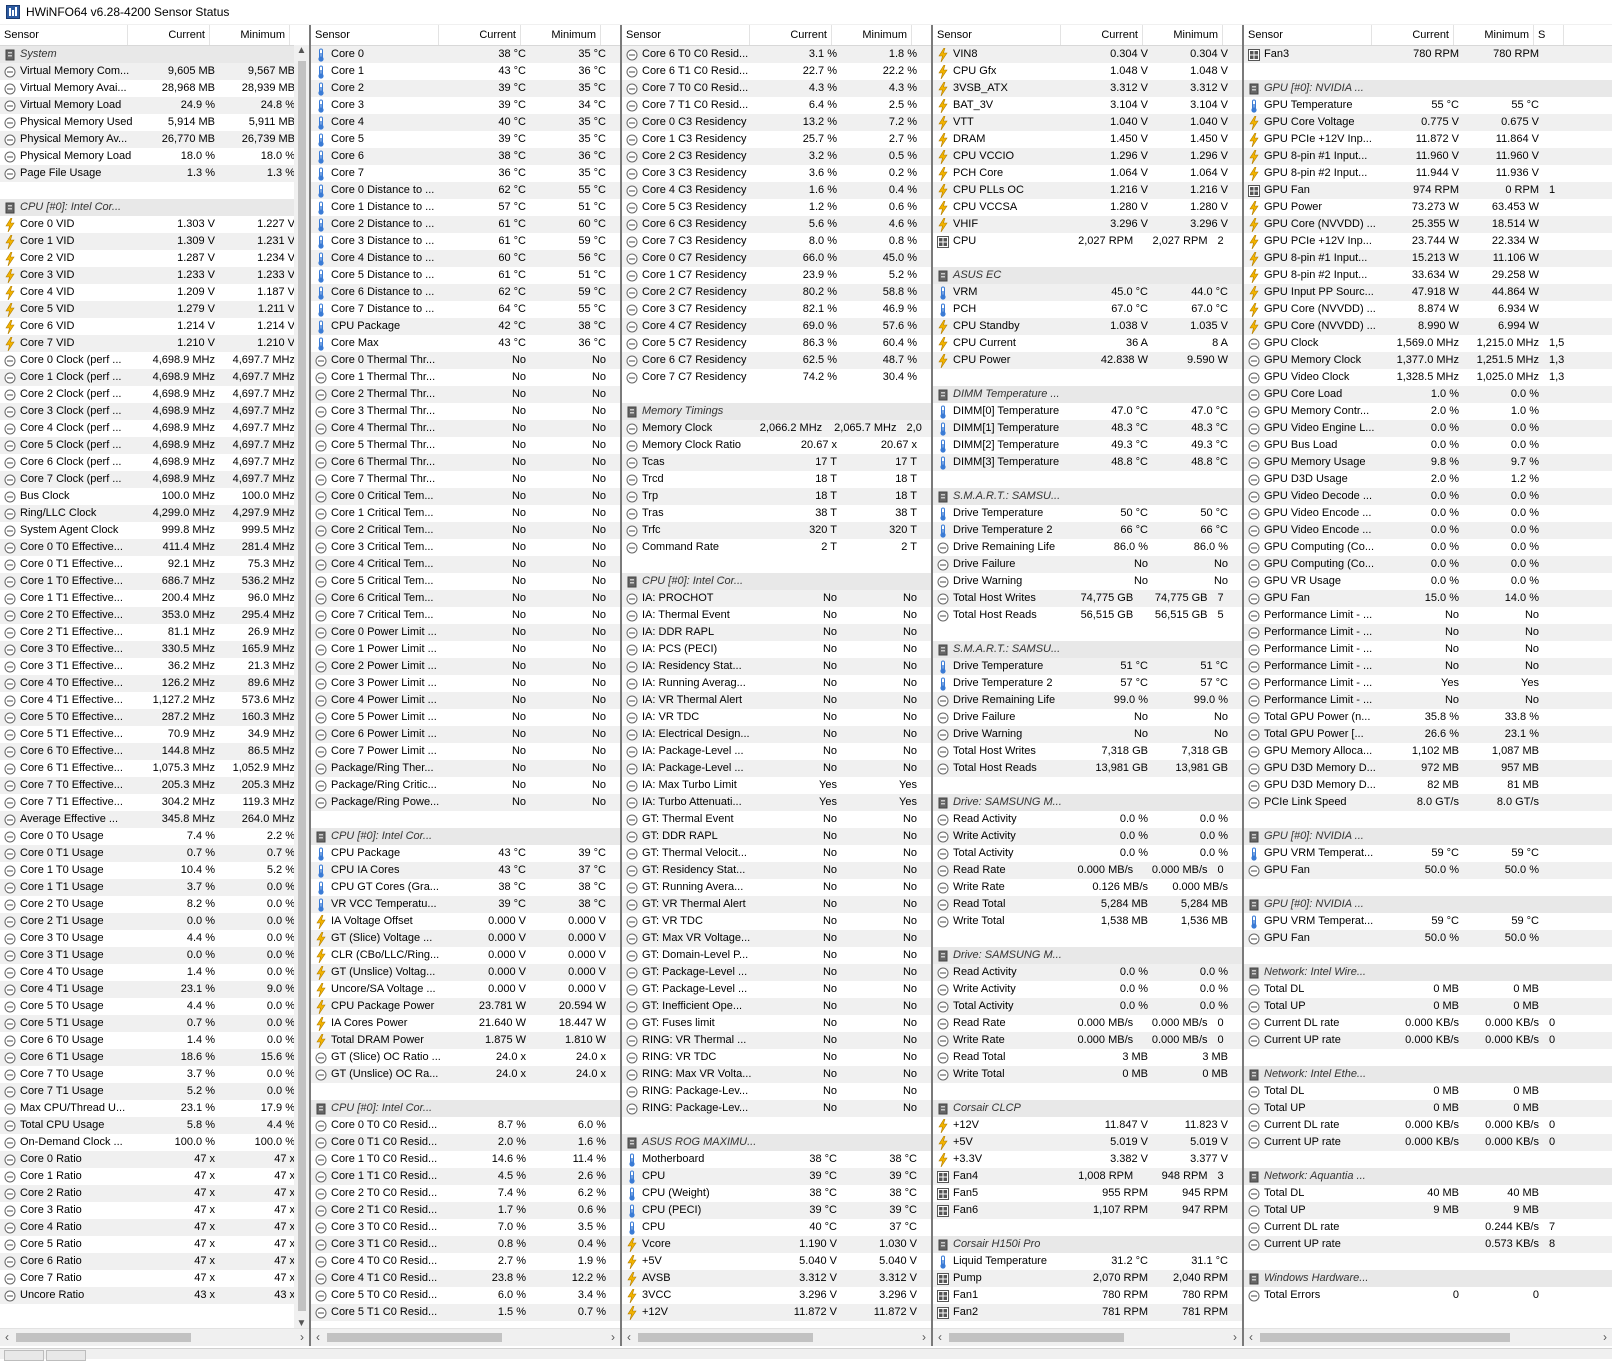 The image size is (1612, 1361). I want to click on sensor-row: Package/Ring Powe... No No, so click(465, 802).